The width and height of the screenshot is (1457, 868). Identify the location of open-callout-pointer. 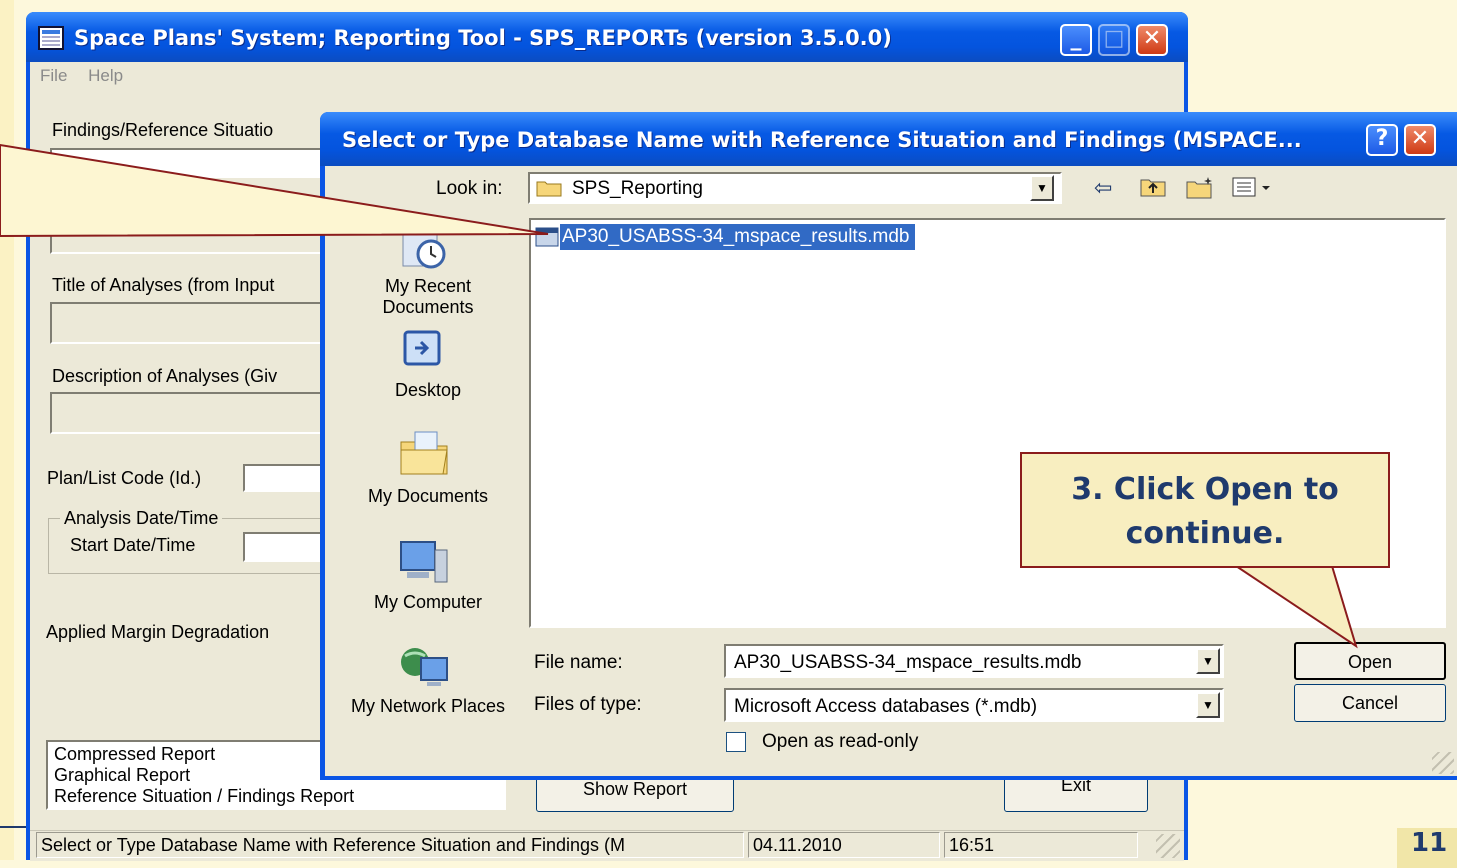
(1295, 607).